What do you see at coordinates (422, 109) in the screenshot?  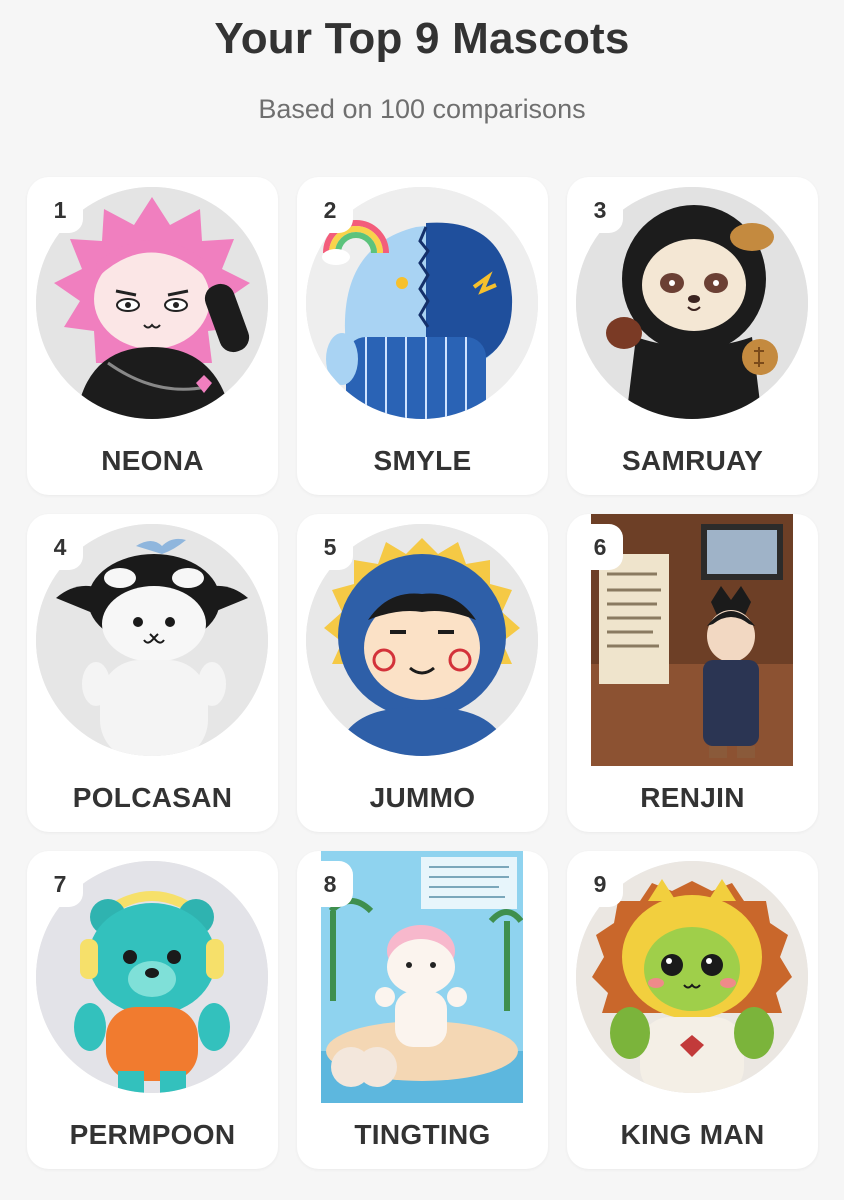 I see `comparison-count: Based on 100 comparisons` at bounding box center [422, 109].